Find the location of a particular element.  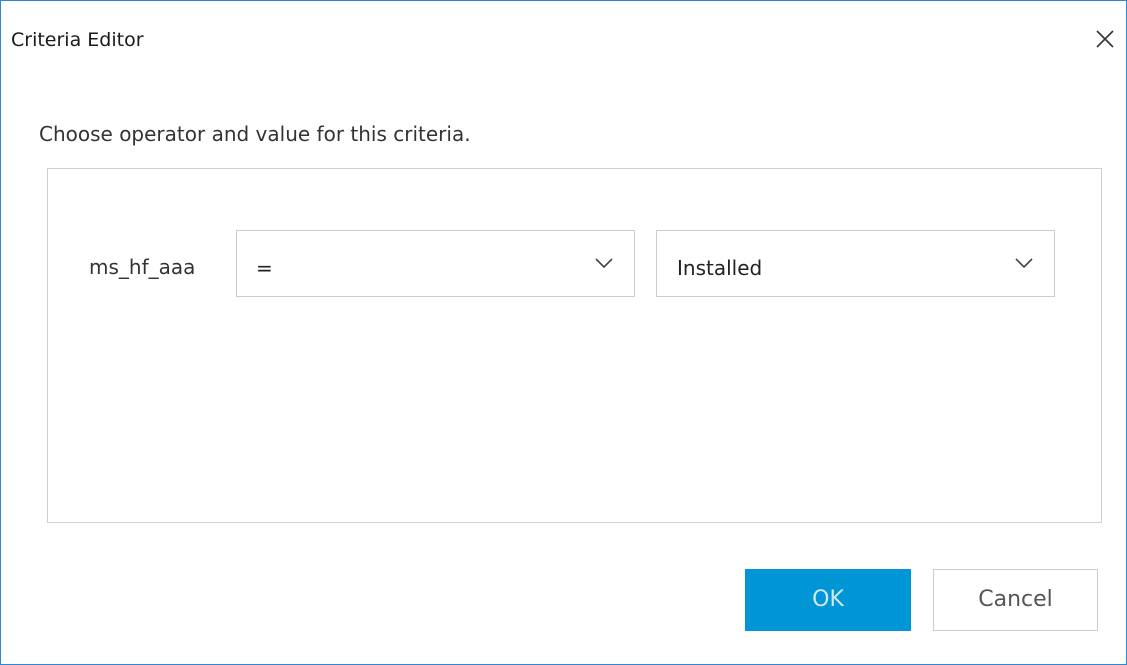

close-button is located at coordinates (1105, 39).